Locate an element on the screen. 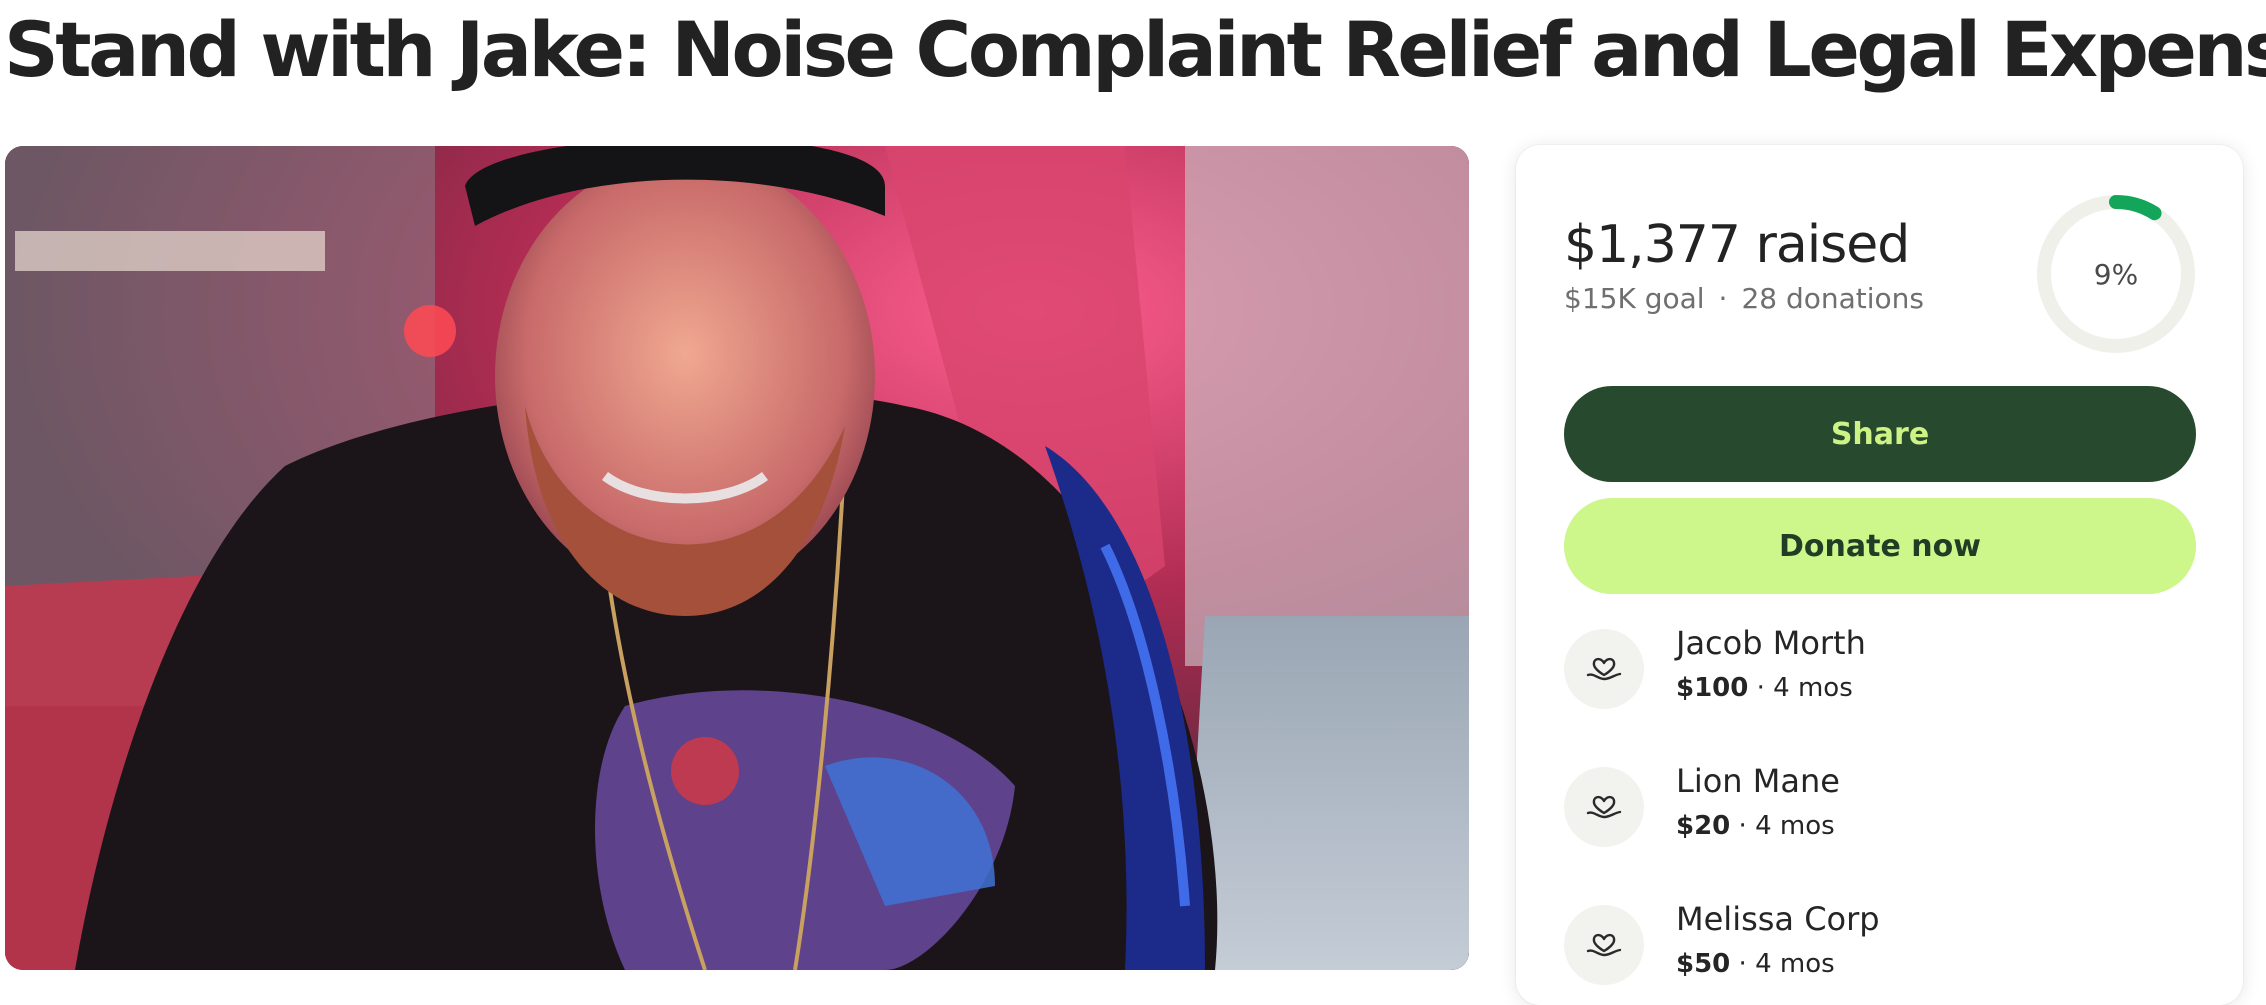 Image resolution: width=2266 pixels, height=1005 pixels. amount-raised: $1,377 raised is located at coordinates (1737, 245).